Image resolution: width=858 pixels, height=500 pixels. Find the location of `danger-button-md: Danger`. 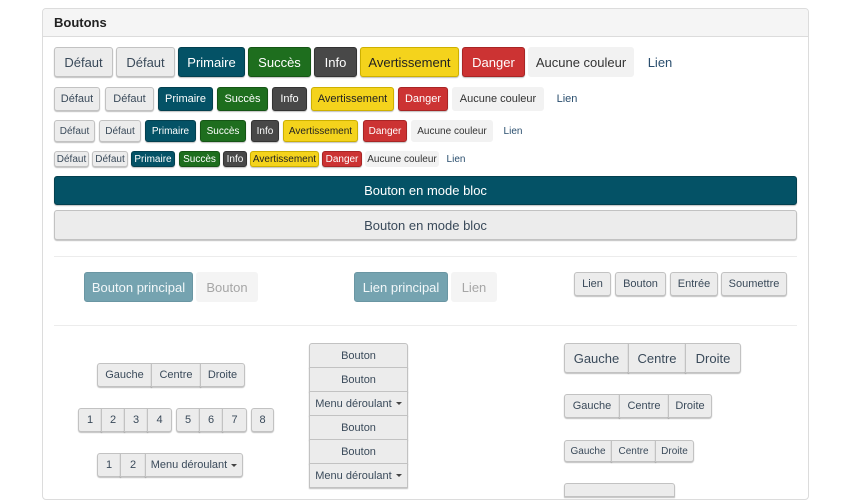

danger-button-md: Danger is located at coordinates (423, 99).